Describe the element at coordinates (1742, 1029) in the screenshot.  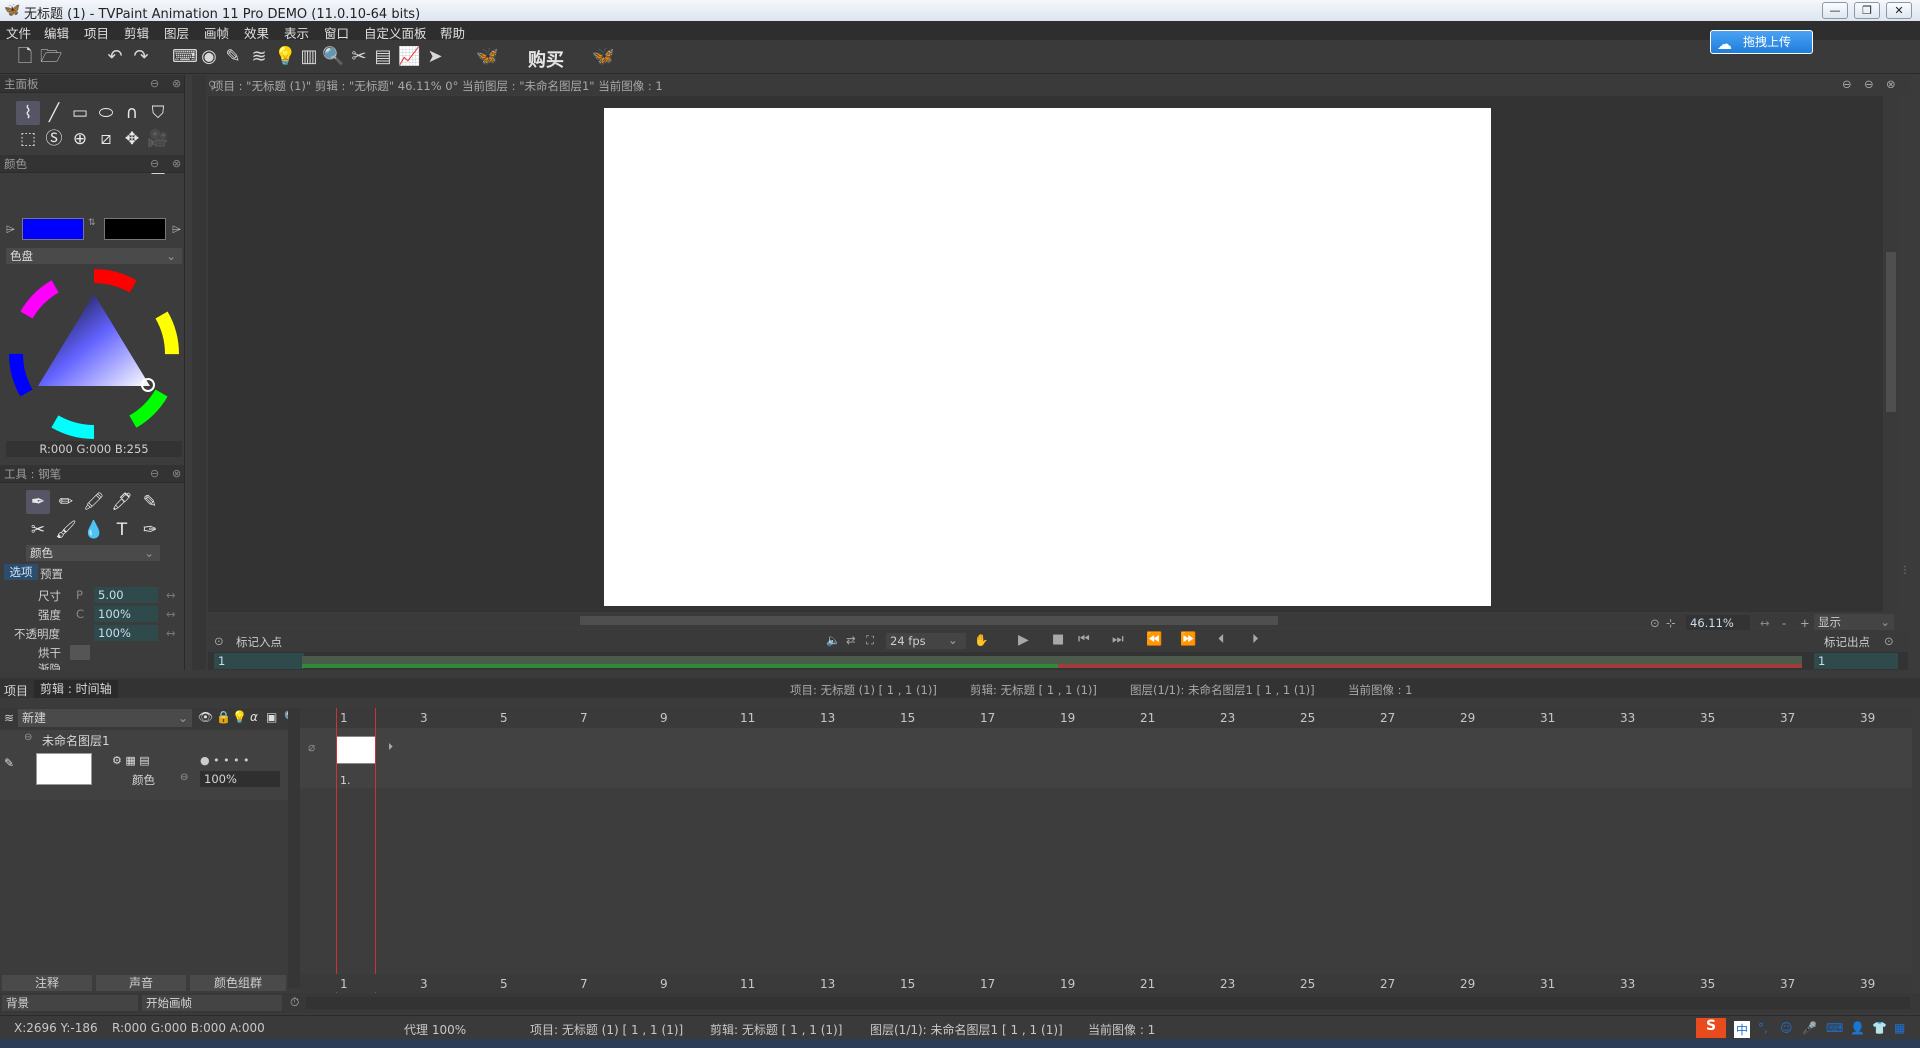
I see `ime-language: 中` at that location.